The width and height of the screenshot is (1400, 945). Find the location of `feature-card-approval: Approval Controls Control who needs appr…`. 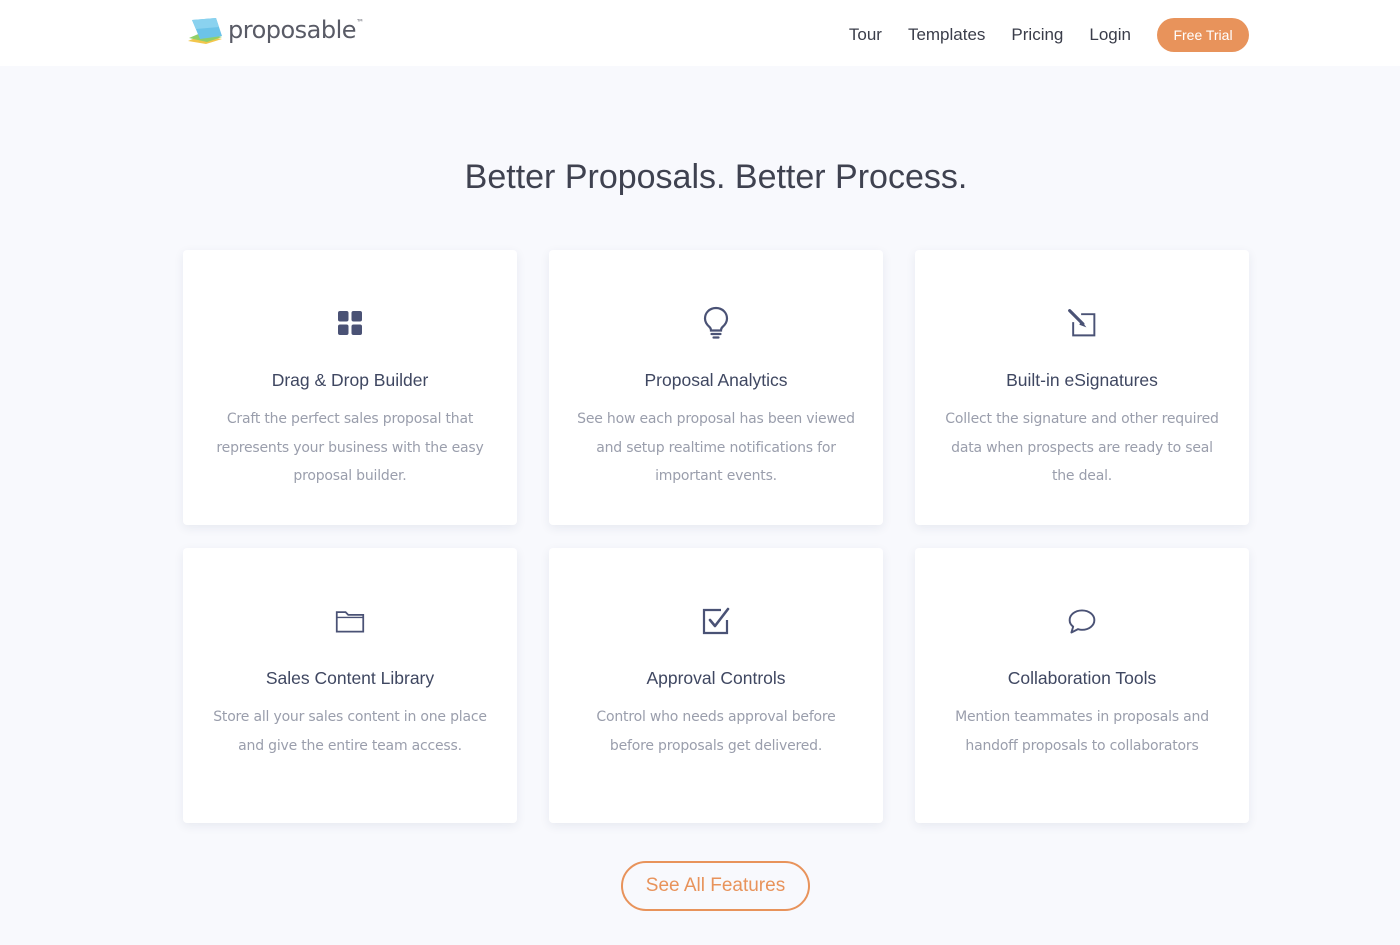

feature-card-approval: Approval Controls Control who needs appr… is located at coordinates (716, 685).